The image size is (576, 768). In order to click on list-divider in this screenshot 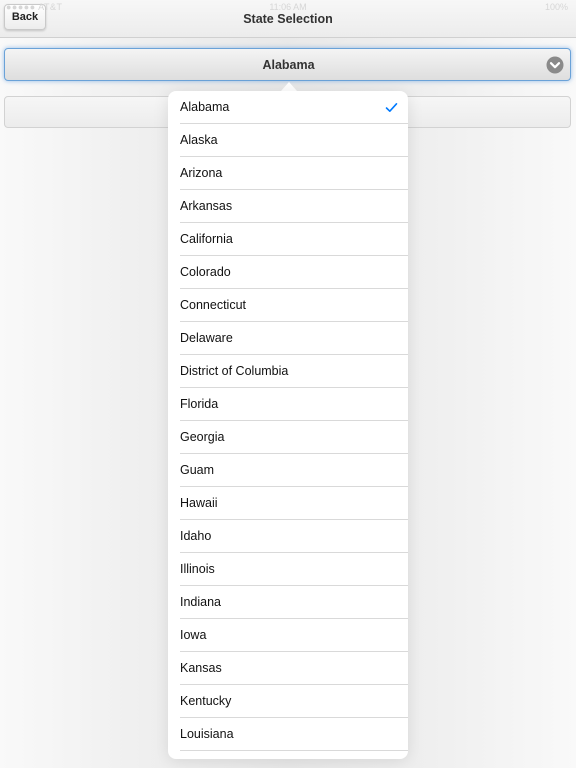, I will do `click(294, 750)`.